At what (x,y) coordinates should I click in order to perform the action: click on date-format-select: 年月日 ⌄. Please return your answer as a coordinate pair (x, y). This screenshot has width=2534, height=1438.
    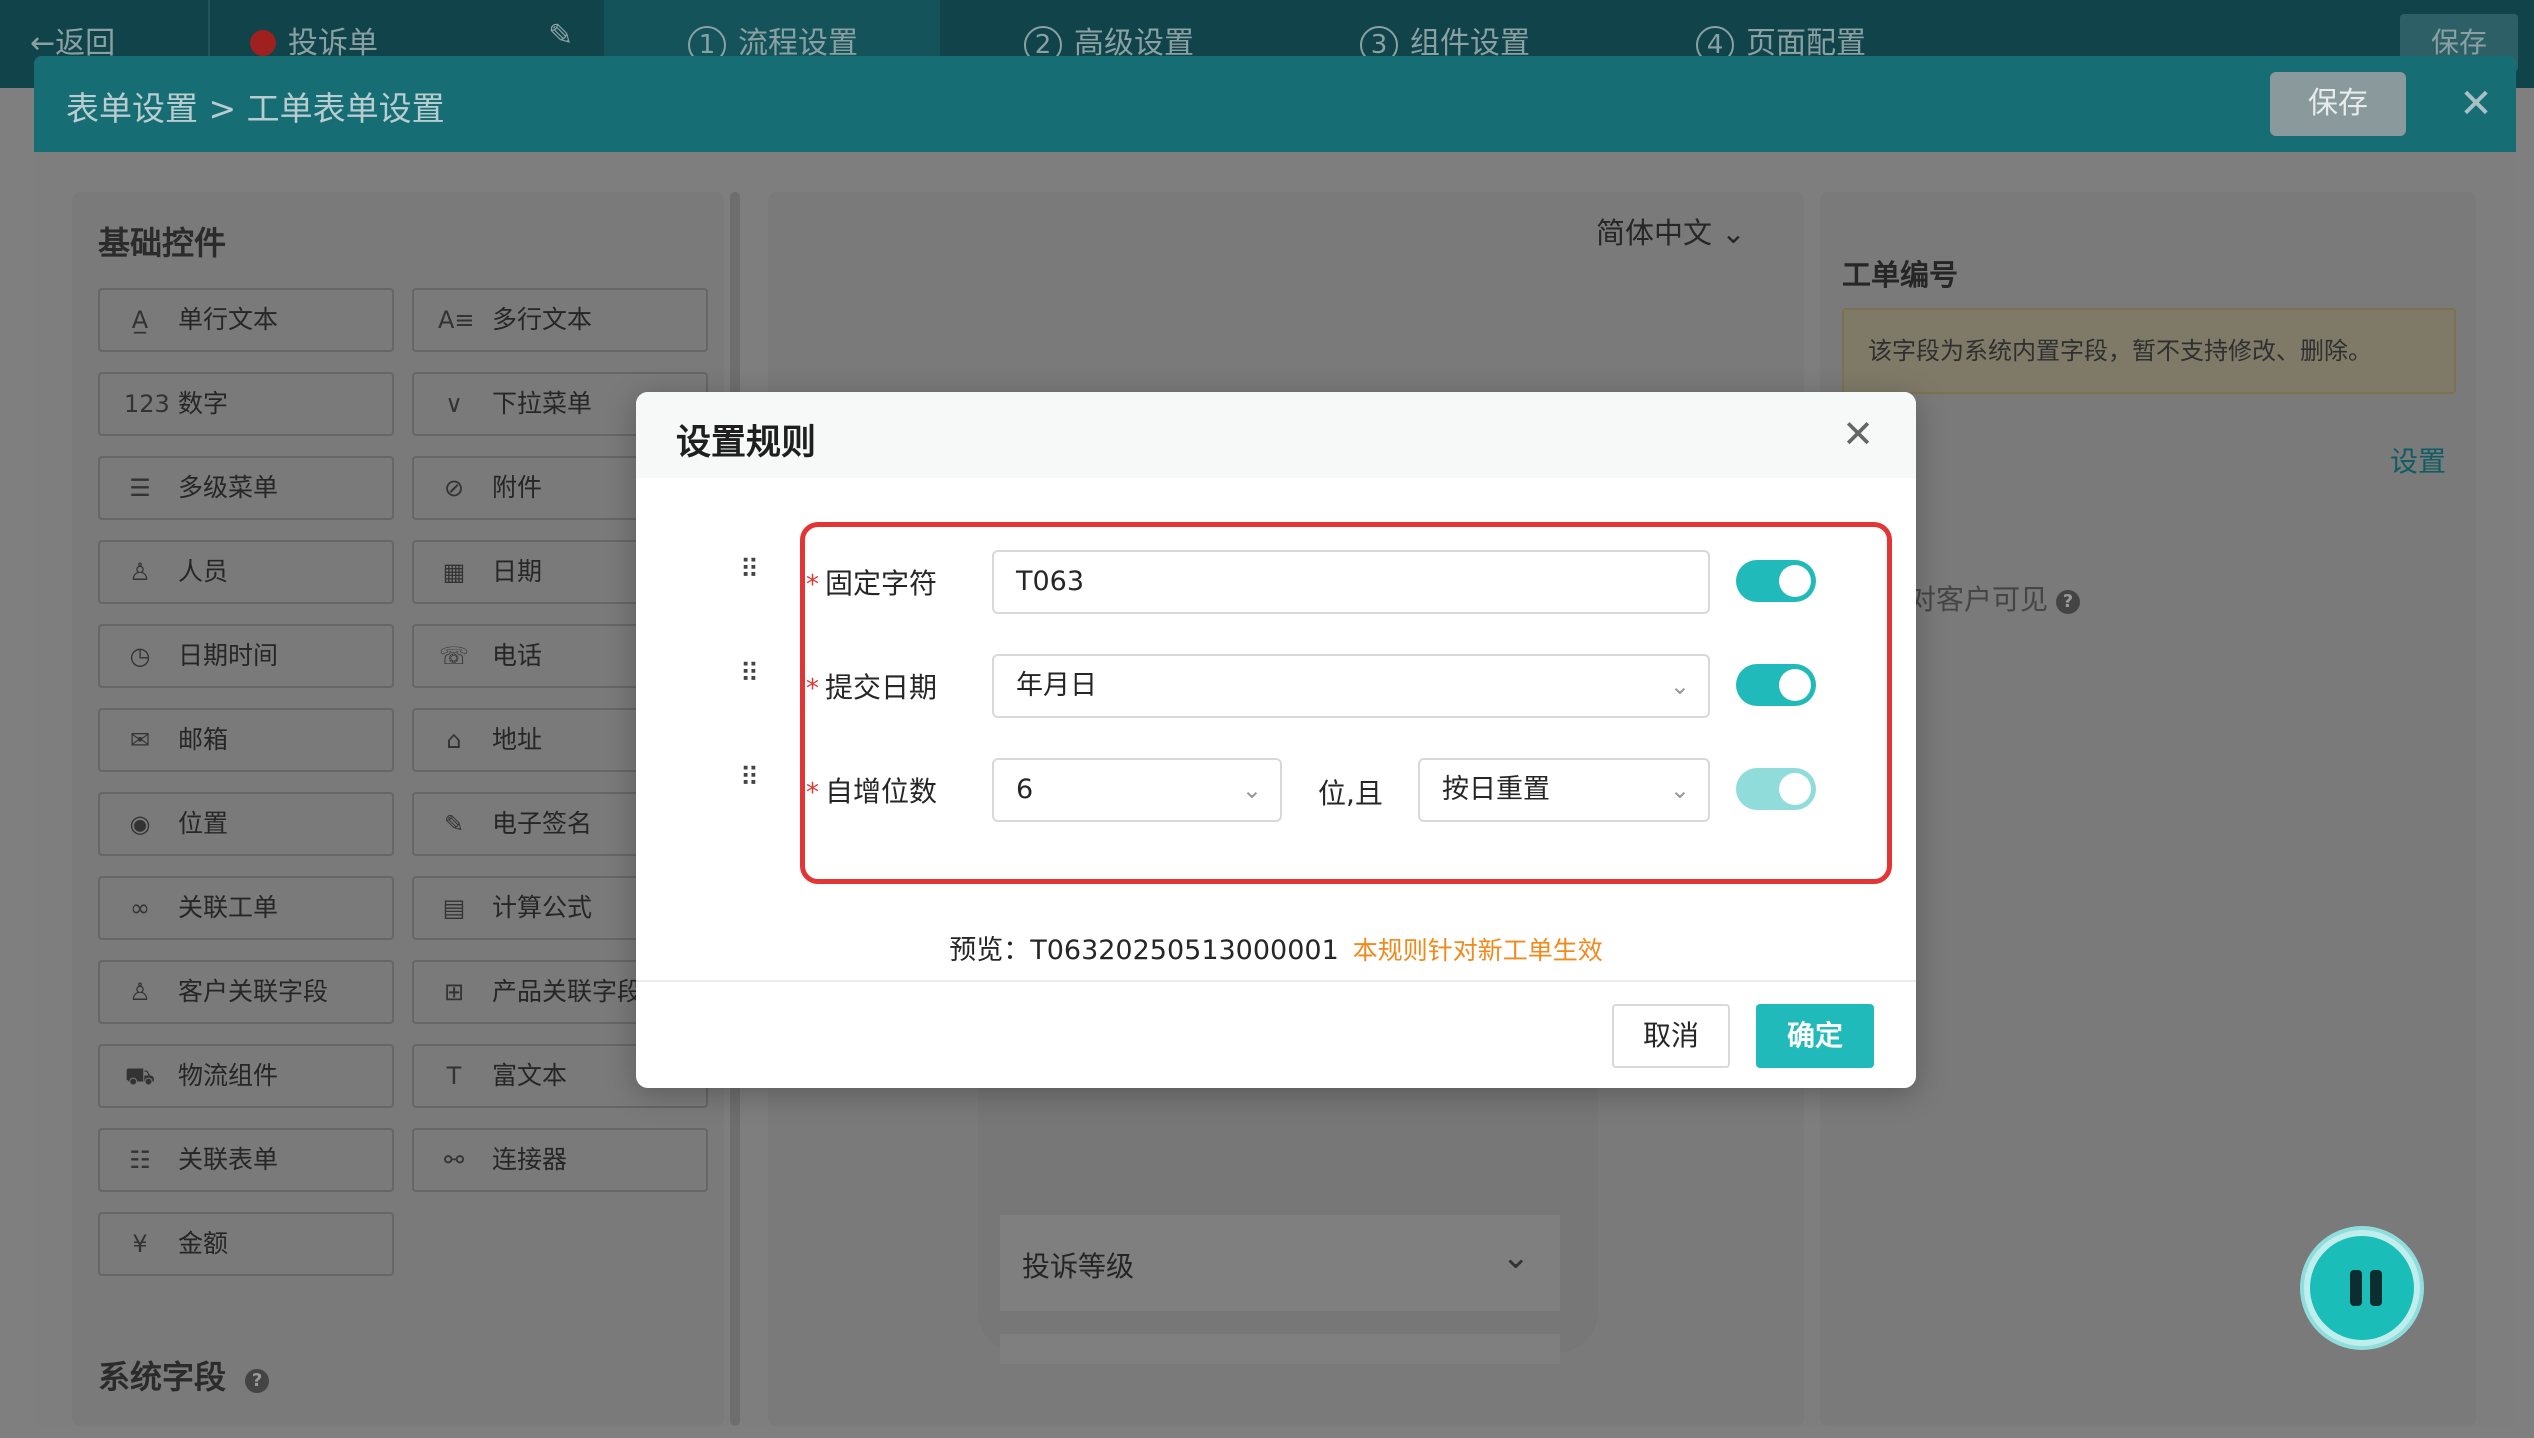
    Looking at the image, I should click on (1351, 686).